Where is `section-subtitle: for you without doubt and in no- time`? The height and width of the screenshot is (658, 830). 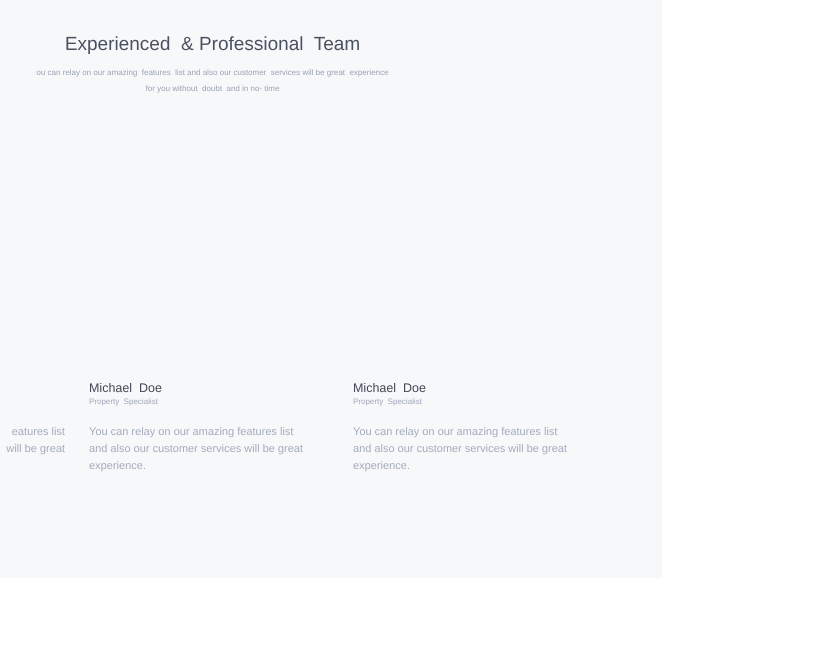
section-subtitle: for you without doubt and in no- time is located at coordinates (213, 89).